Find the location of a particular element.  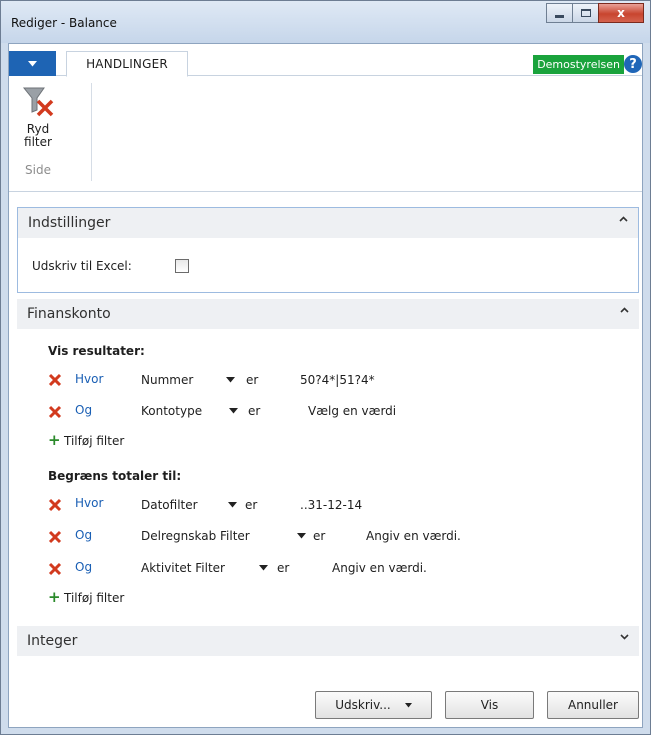

company-badge: Demostyrelsen is located at coordinates (578, 64).